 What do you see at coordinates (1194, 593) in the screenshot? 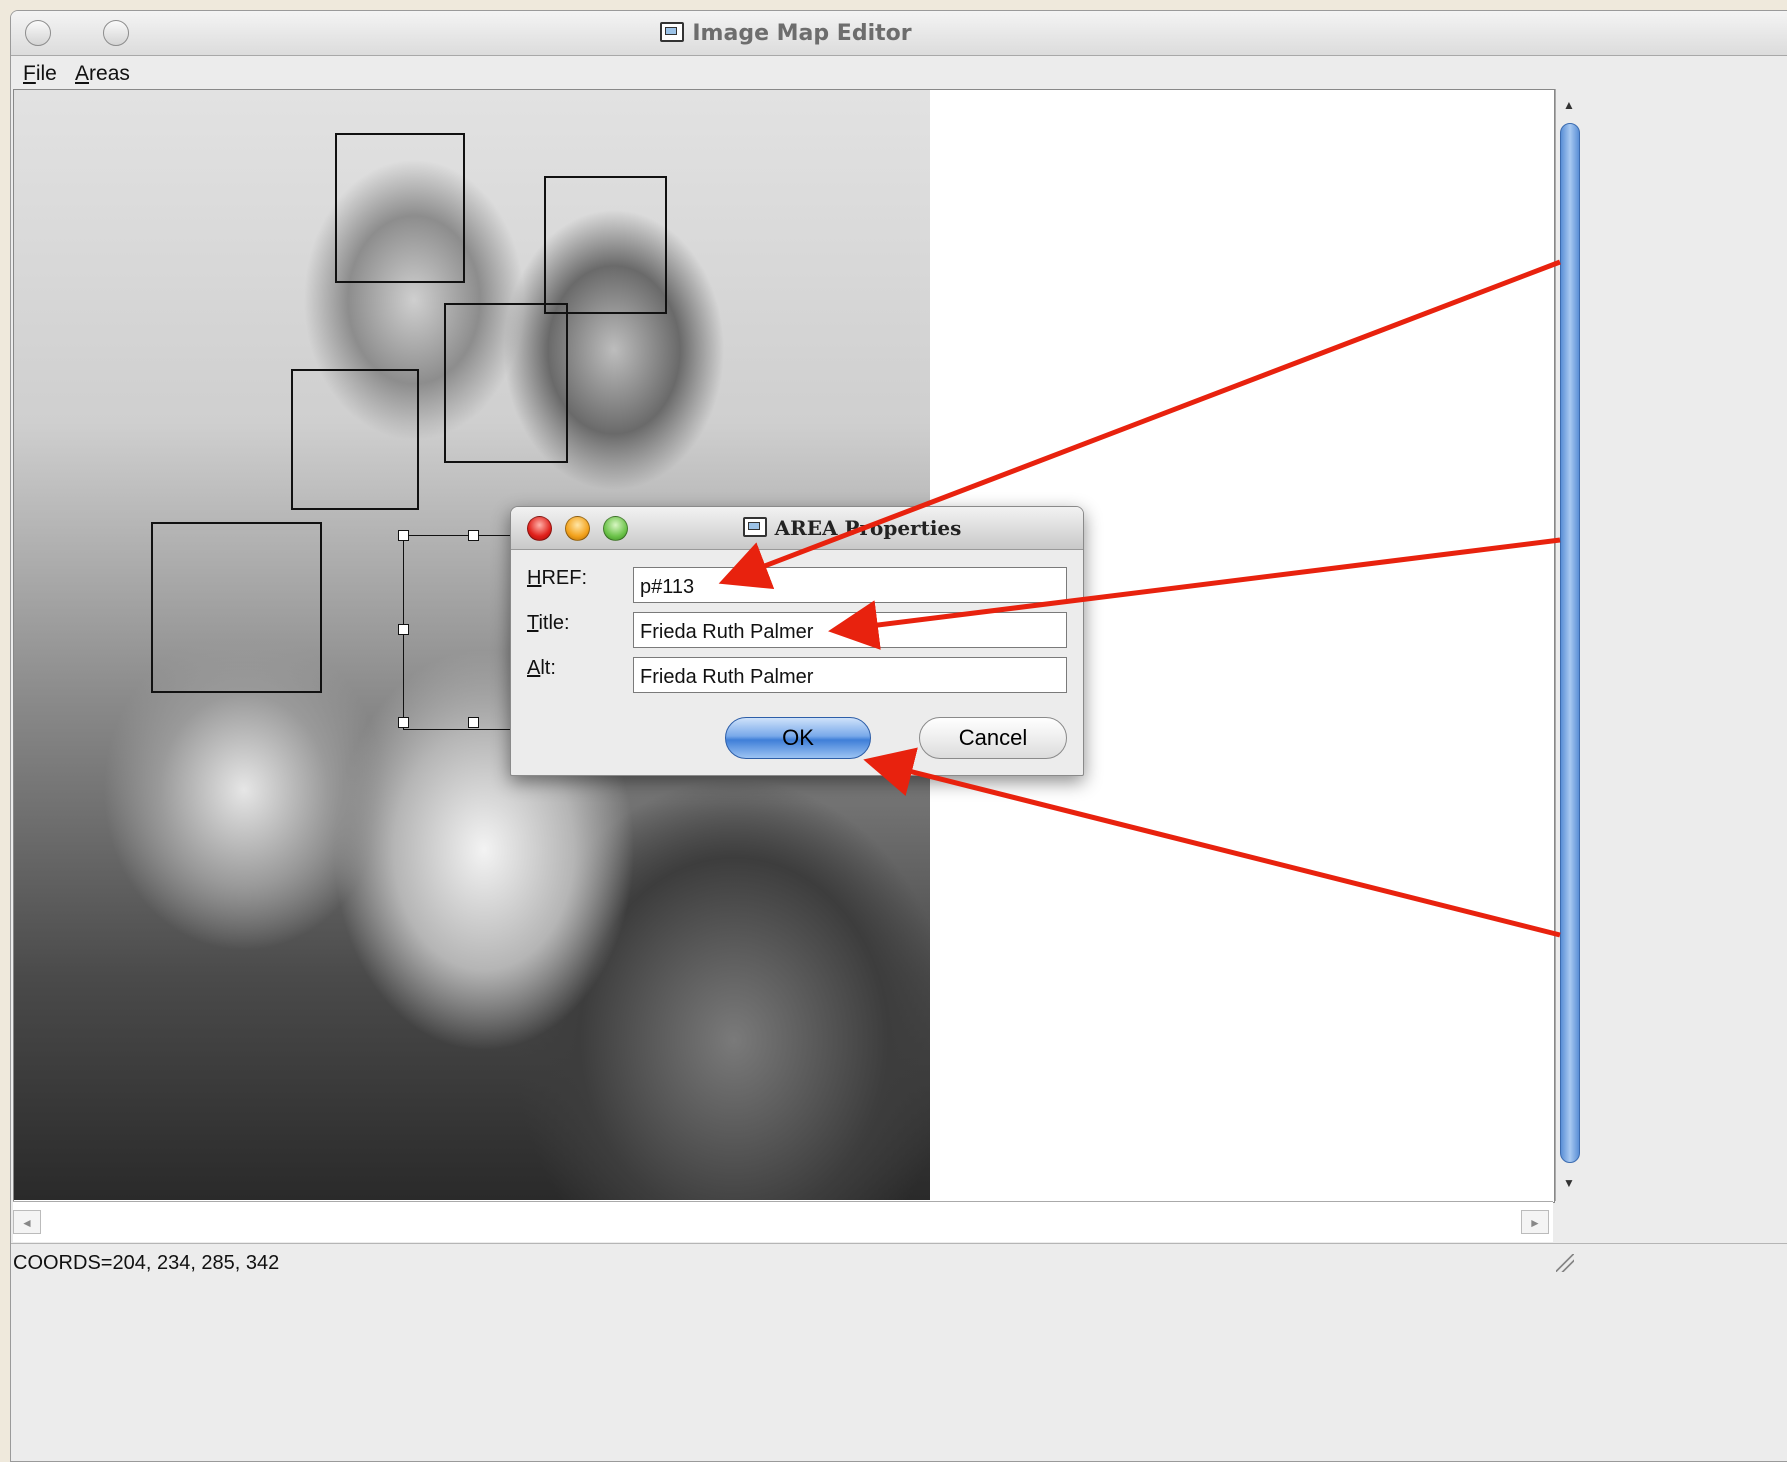
I see `annotation-arrow-title` at bounding box center [1194, 593].